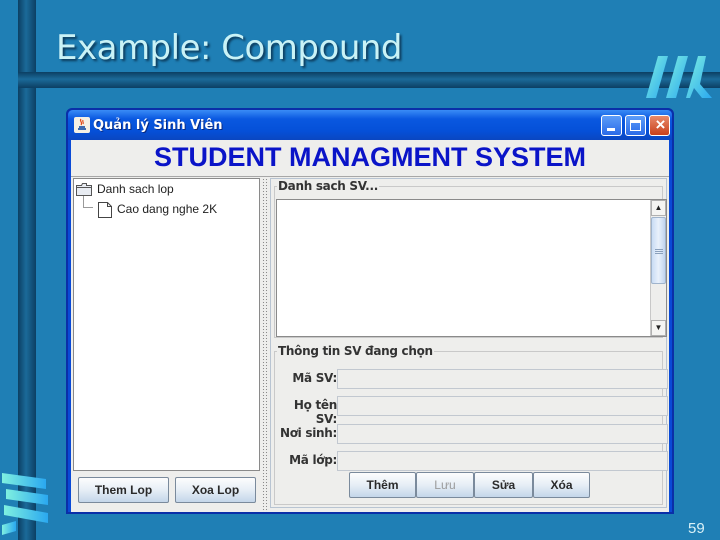 This screenshot has height=540, width=720. What do you see at coordinates (369, 80) in the screenshot?
I see `slide-horizontal-bar` at bounding box center [369, 80].